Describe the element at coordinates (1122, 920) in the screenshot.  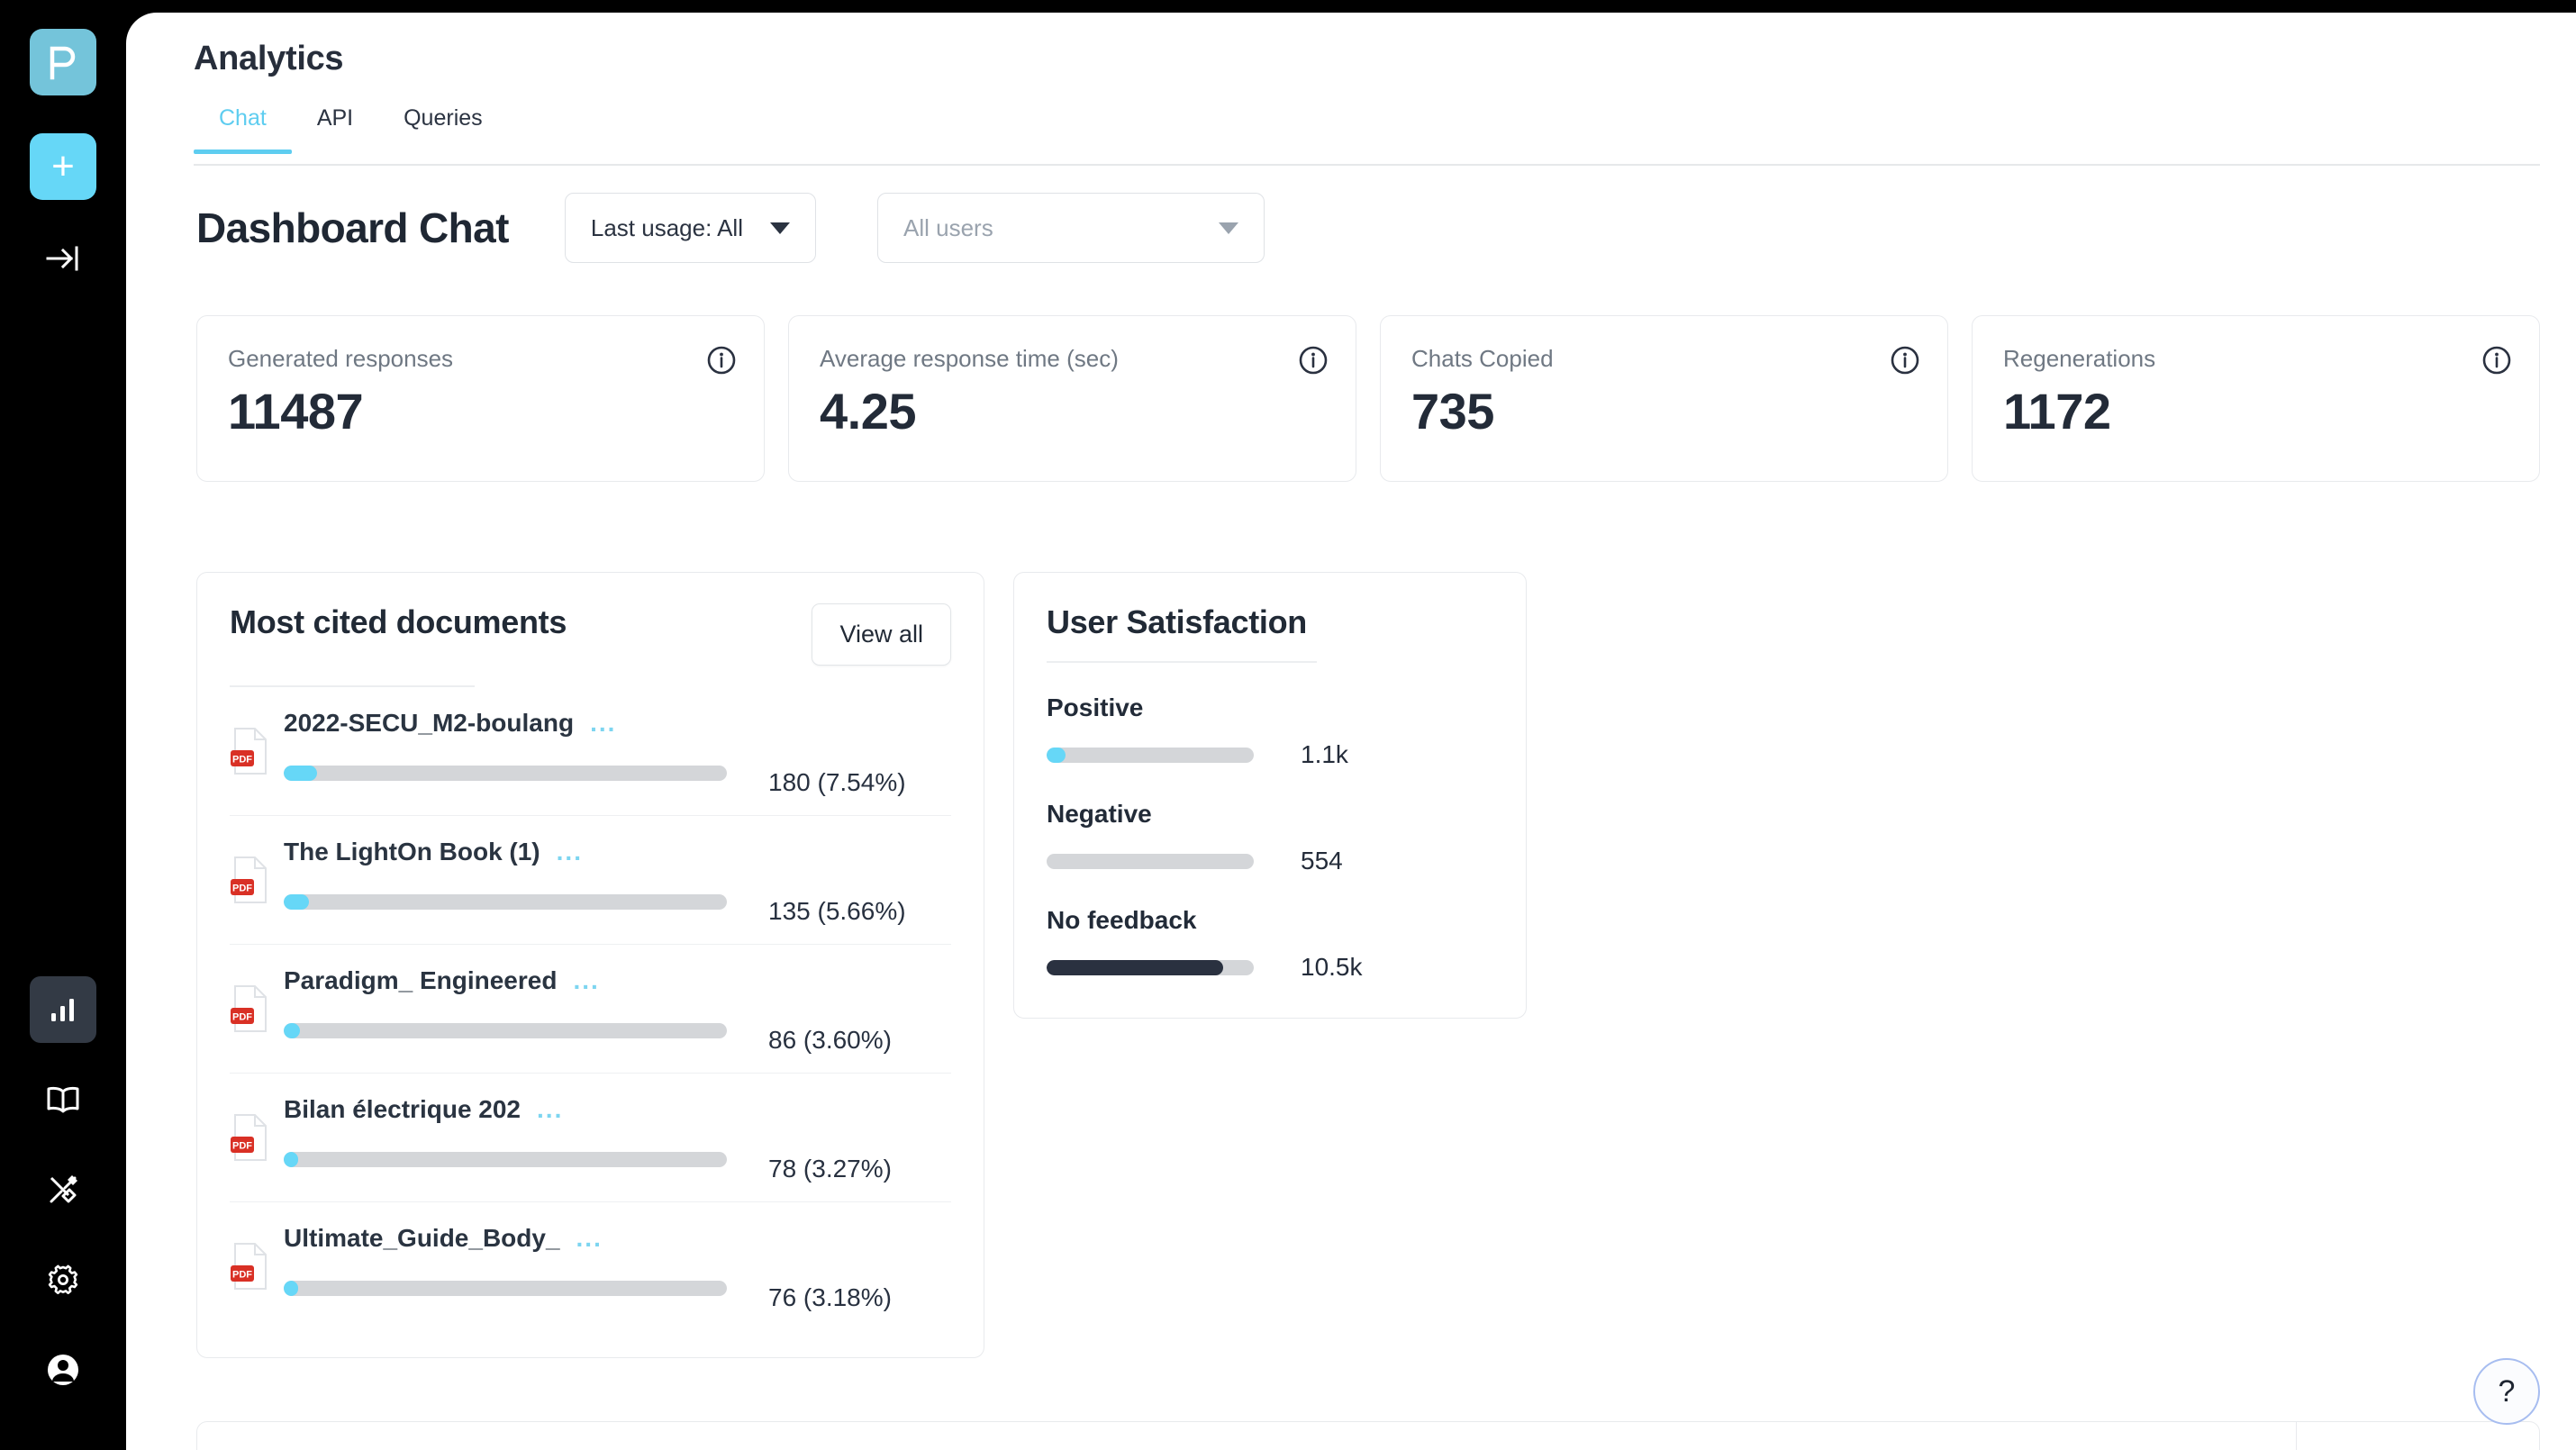
I see `satisfaction-label: No feedback` at that location.